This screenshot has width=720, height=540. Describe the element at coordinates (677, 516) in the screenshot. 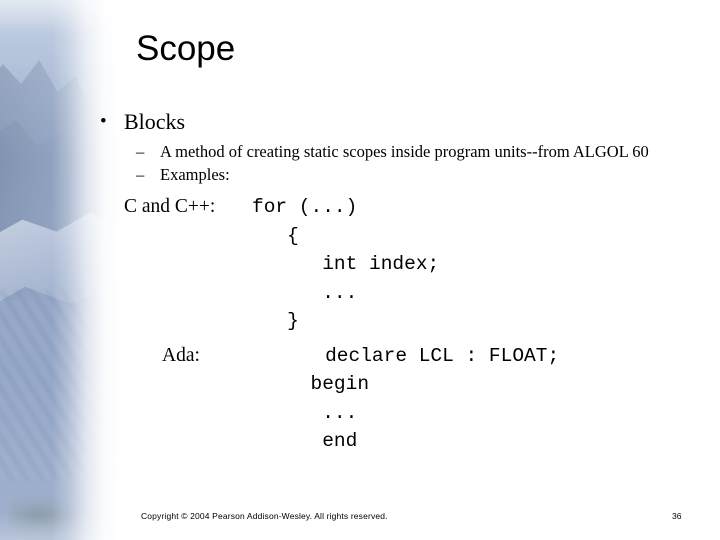

I see `footer-page-number: 36` at that location.